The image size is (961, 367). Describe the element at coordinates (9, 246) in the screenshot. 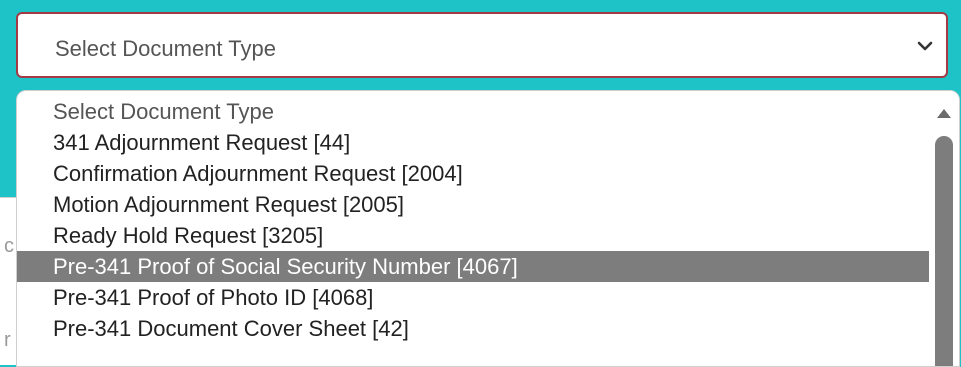

I see `background-text-fragment: c` at that location.